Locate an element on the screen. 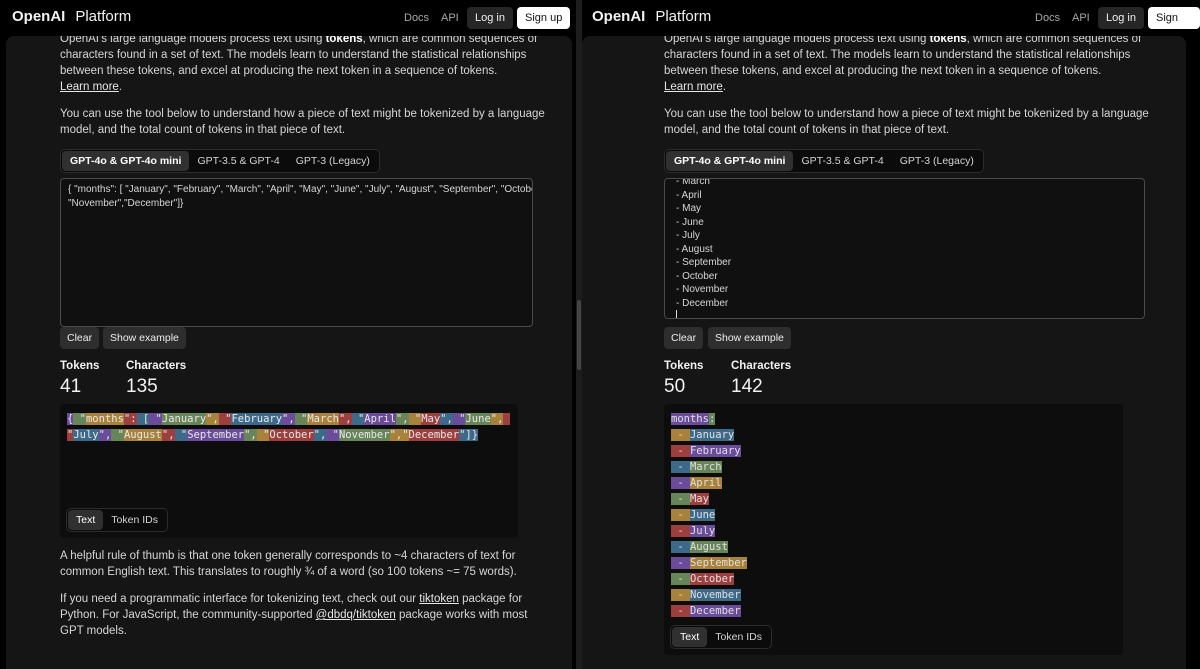 This screenshot has width=1200, height=669. token-chip: months is located at coordinates (690, 419).